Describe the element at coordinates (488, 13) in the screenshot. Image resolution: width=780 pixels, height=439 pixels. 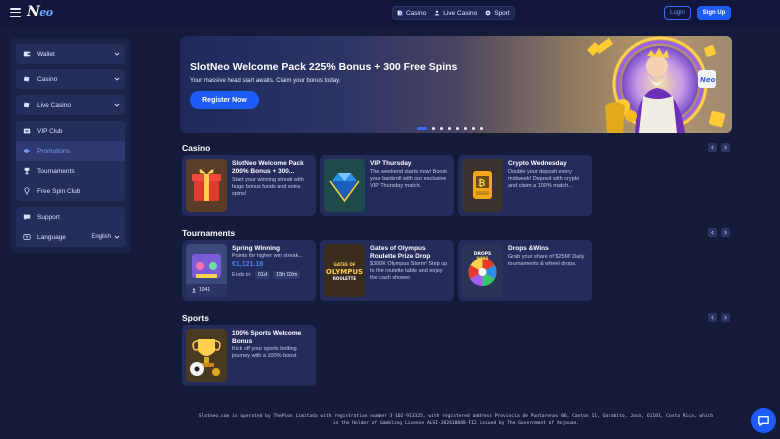
I see `sport-ball-icon` at that location.